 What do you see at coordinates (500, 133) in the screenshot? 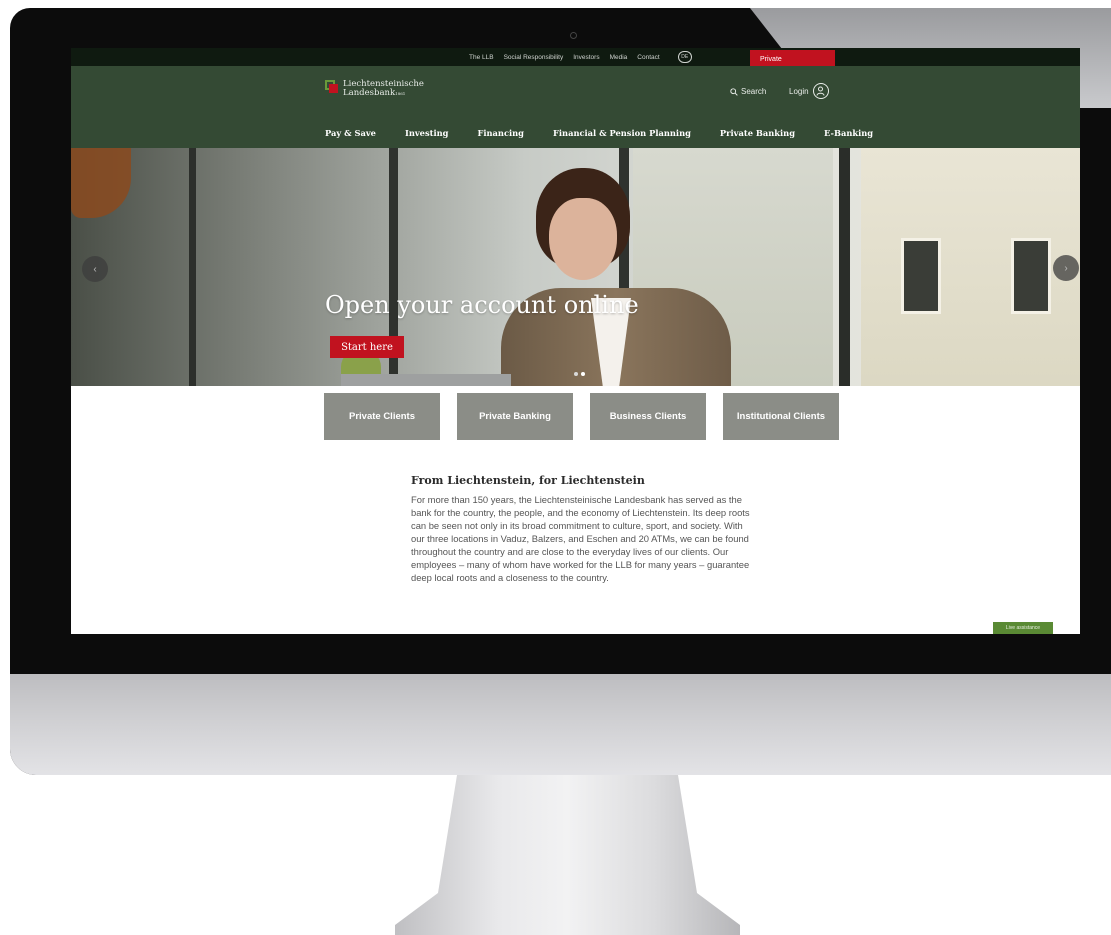
I see `nav-item-financing: Financing` at bounding box center [500, 133].